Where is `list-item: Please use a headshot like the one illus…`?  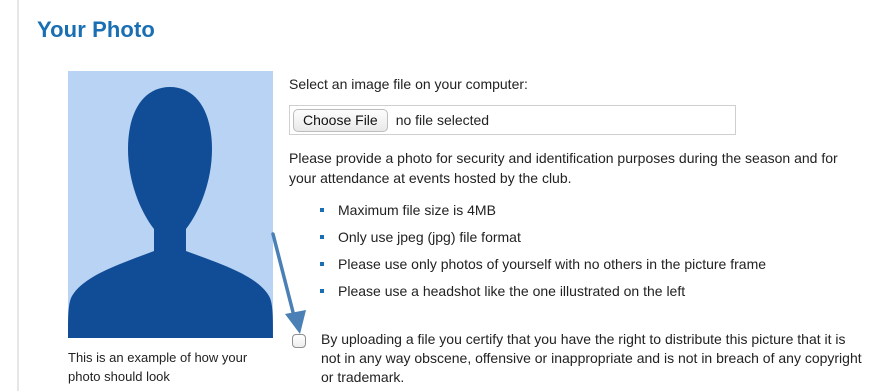 list-item: Please use a headshot like the one illus… is located at coordinates (594, 291).